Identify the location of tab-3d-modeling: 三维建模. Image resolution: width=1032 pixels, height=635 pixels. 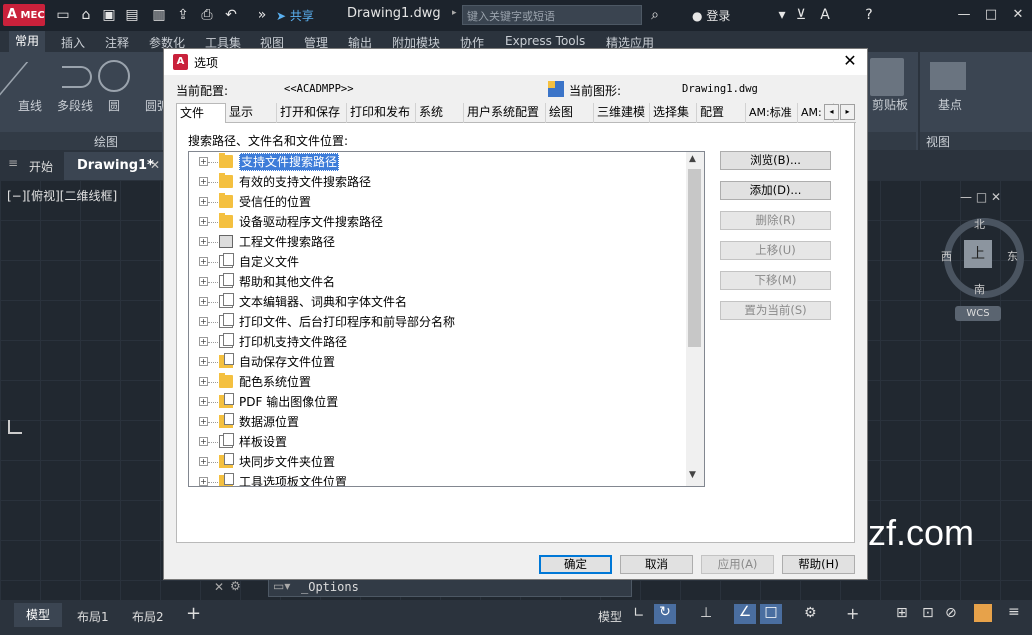
(622, 113).